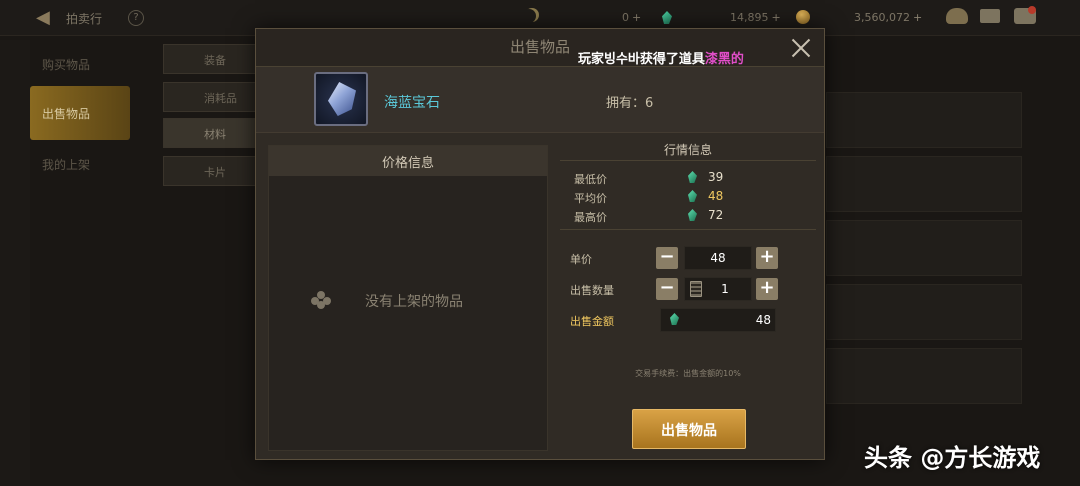  Describe the element at coordinates (210, 59) in the screenshot. I see `category-equipment: 装备` at that location.